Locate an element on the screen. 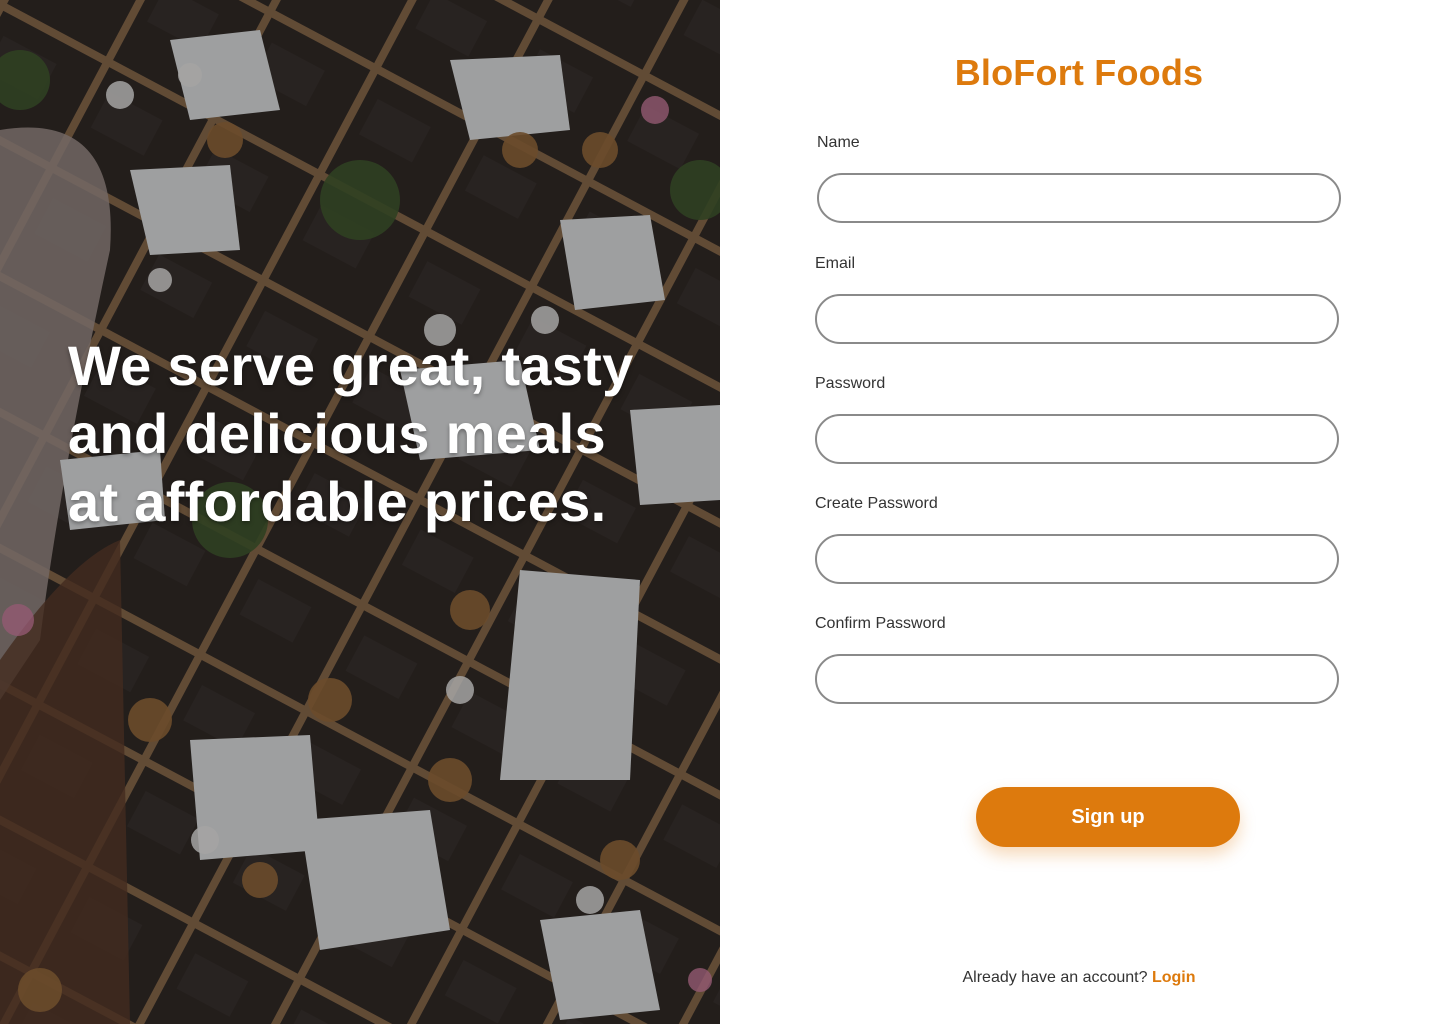 The image size is (1440, 1024). confirm-password-field is located at coordinates (1077, 679).